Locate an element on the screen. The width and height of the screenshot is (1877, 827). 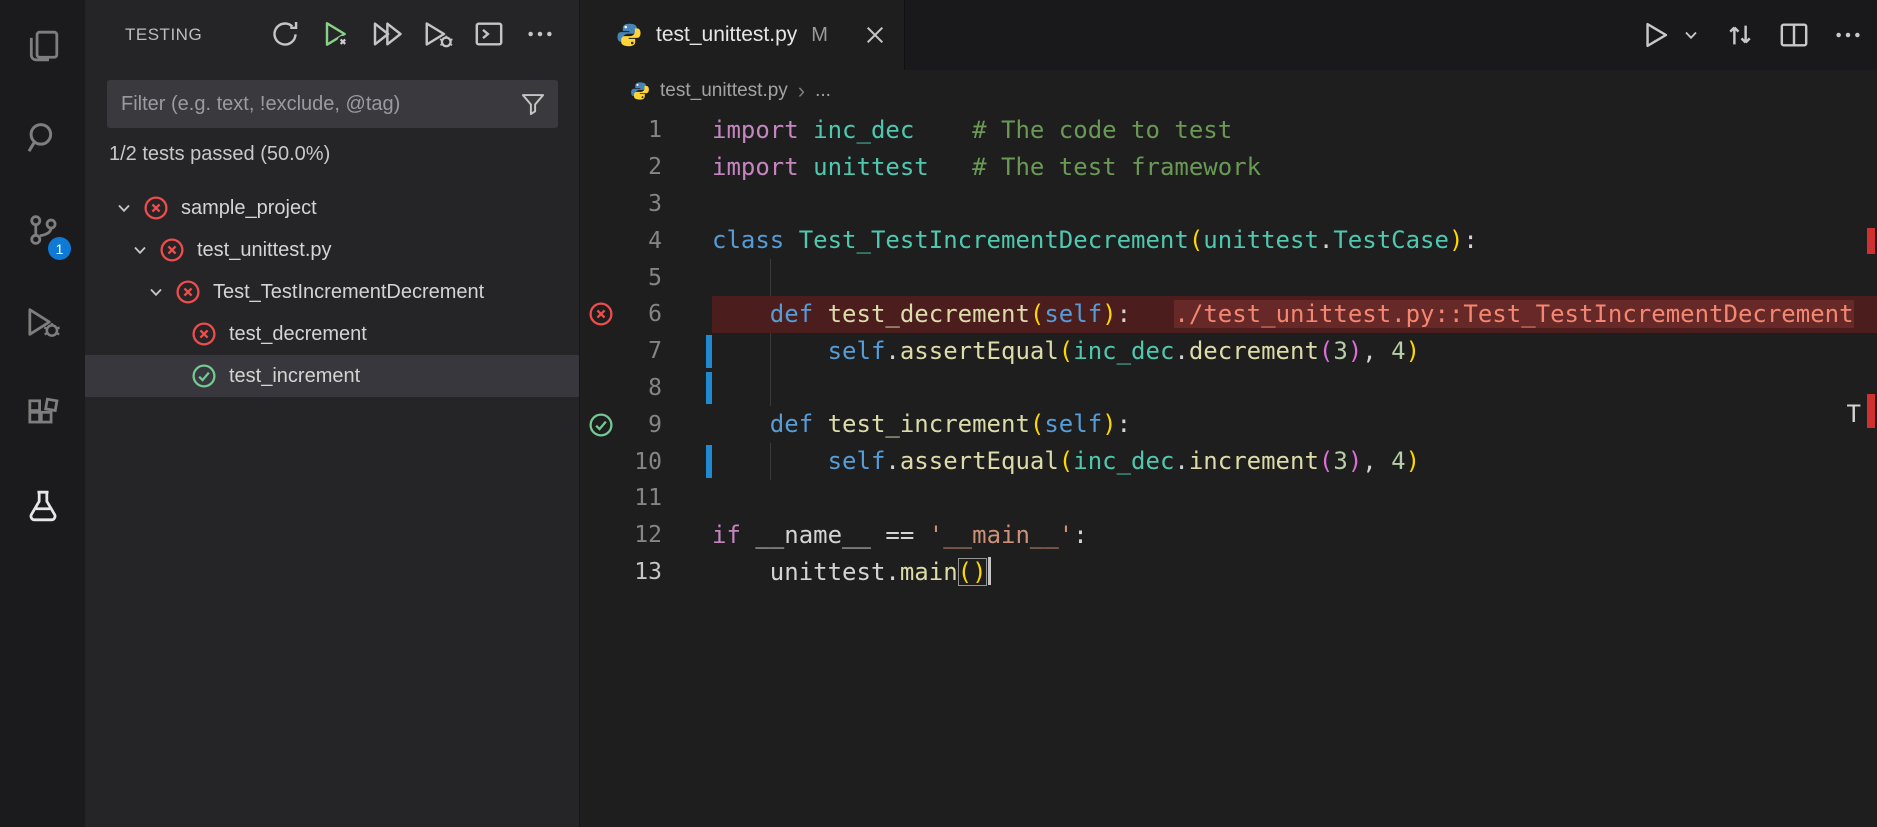
refresh-tests-button is located at coordinates (285, 34).